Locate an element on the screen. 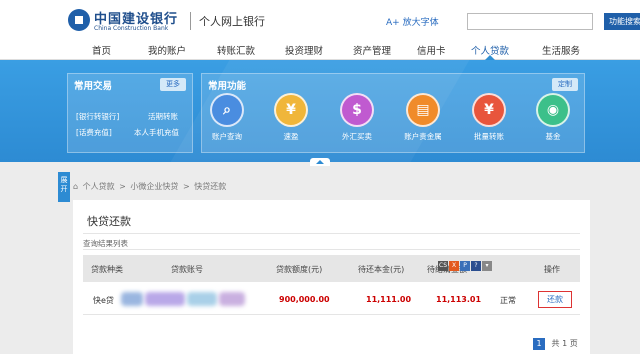 The image size is (640, 354). col-principal: 待还本金(元) is located at coordinates (381, 269).